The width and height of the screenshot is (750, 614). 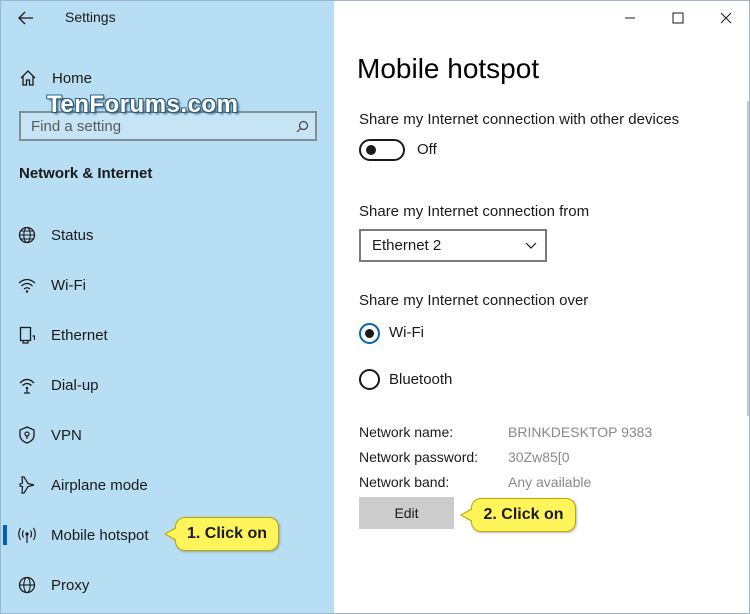 What do you see at coordinates (72, 235) in the screenshot?
I see `sidebar-item-label: Status` at bounding box center [72, 235].